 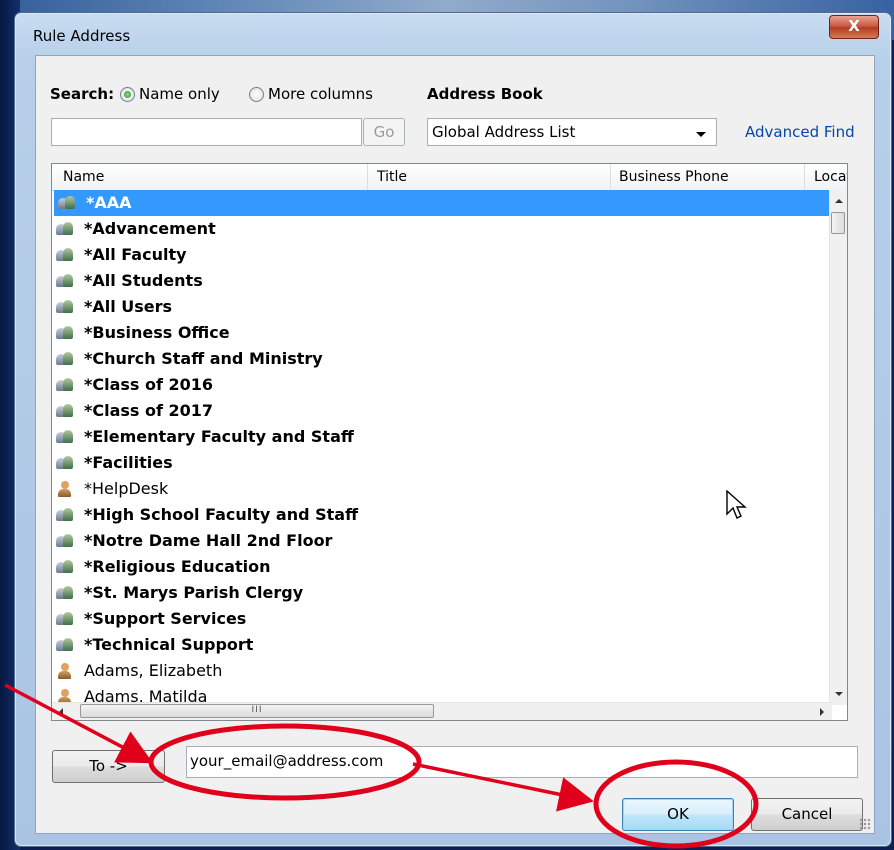 I want to click on entry-name: *High School Faculty and Staff, so click(x=221, y=514).